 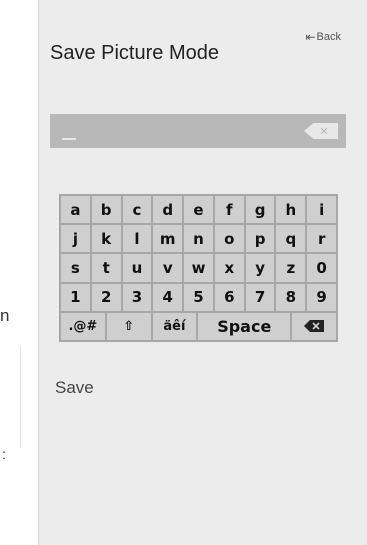 What do you see at coordinates (137, 239) in the screenshot?
I see `key-l: l` at bounding box center [137, 239].